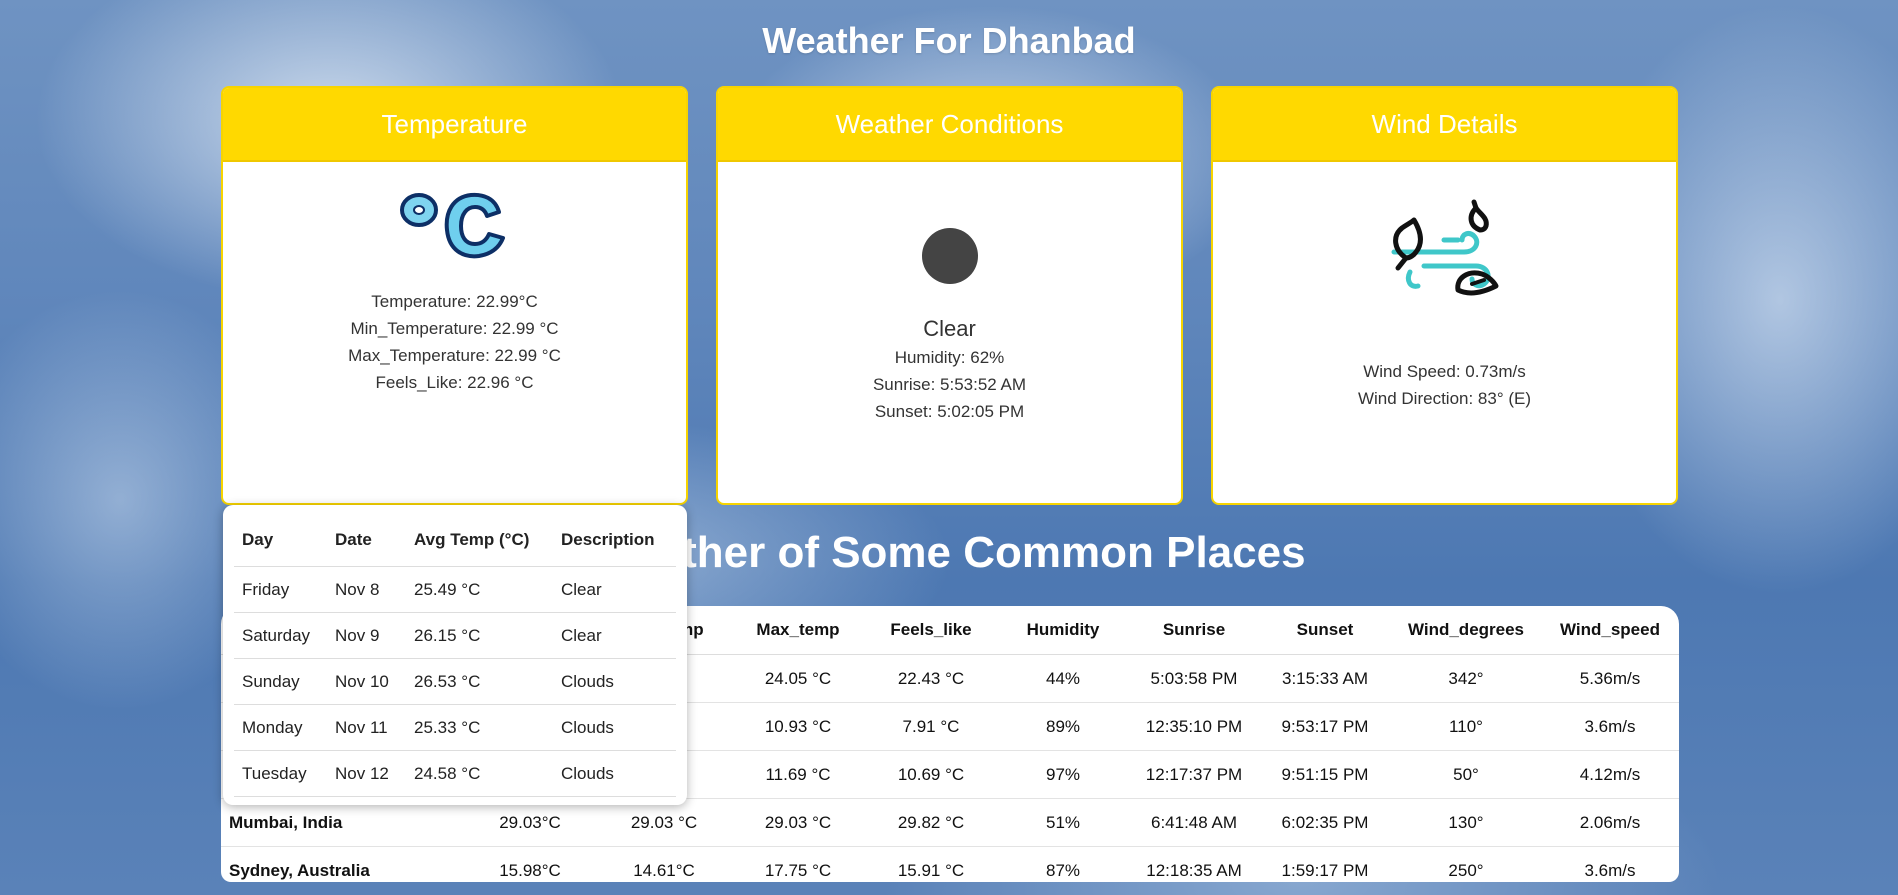  What do you see at coordinates (1063, 678) in the screenshot?
I see `table-cell: 44%` at bounding box center [1063, 678].